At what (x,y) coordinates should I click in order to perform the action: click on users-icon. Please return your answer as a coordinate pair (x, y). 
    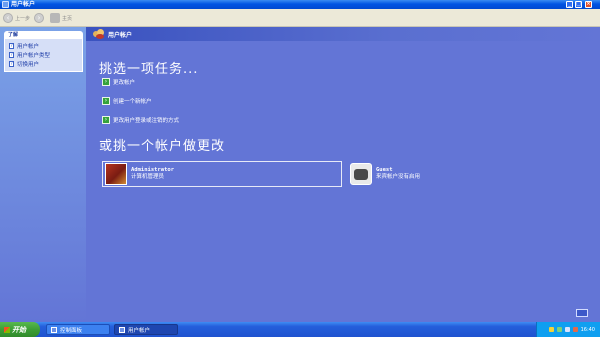
    Looking at the image, I should click on (98, 34).